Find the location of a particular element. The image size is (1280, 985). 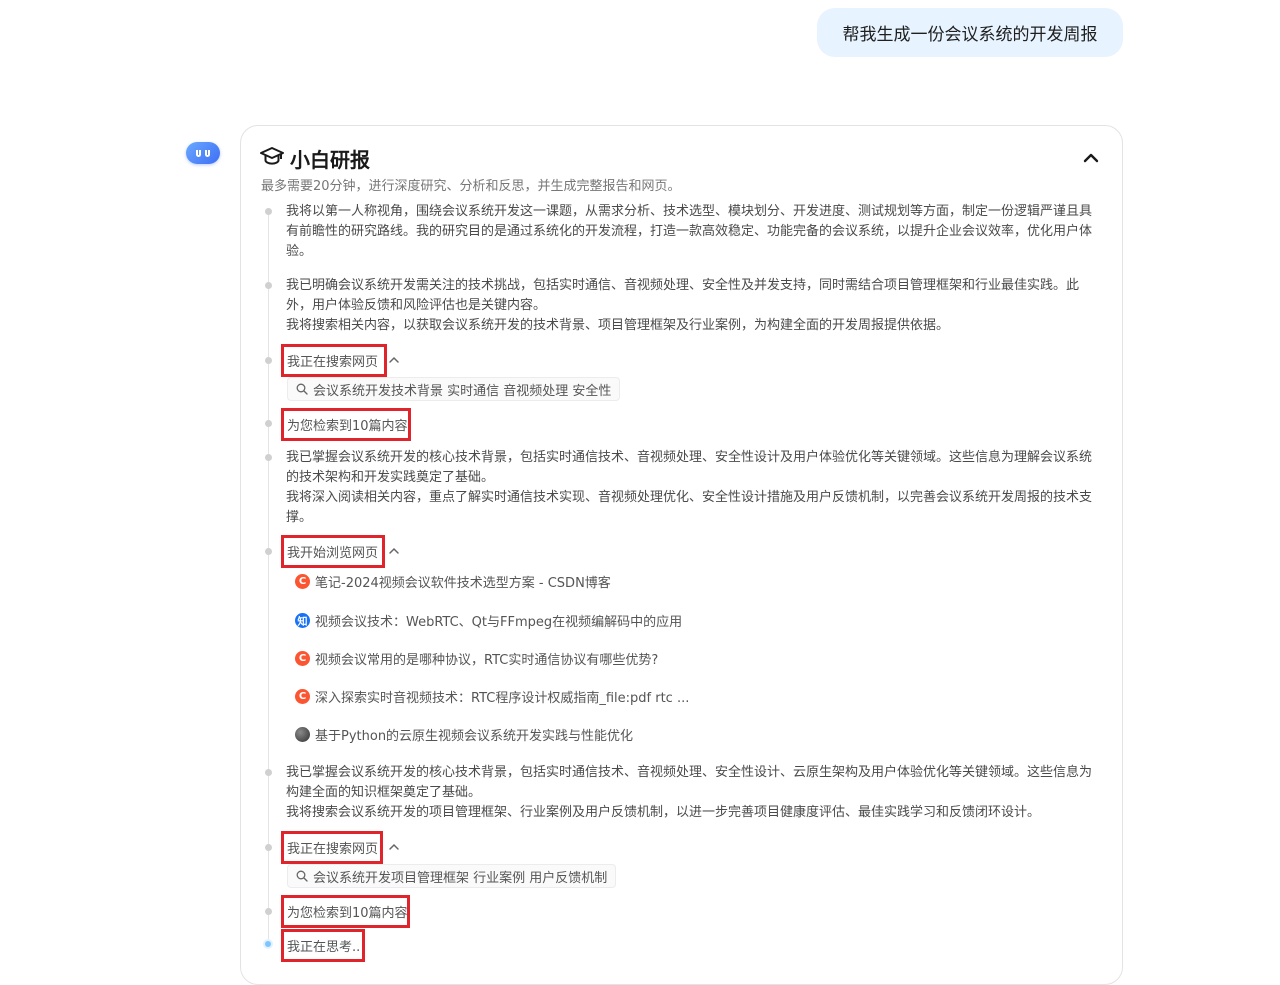

search-query-text: 会议系统开发技术背景 实时通信 音视频处理 安全性 is located at coordinates (462, 391).